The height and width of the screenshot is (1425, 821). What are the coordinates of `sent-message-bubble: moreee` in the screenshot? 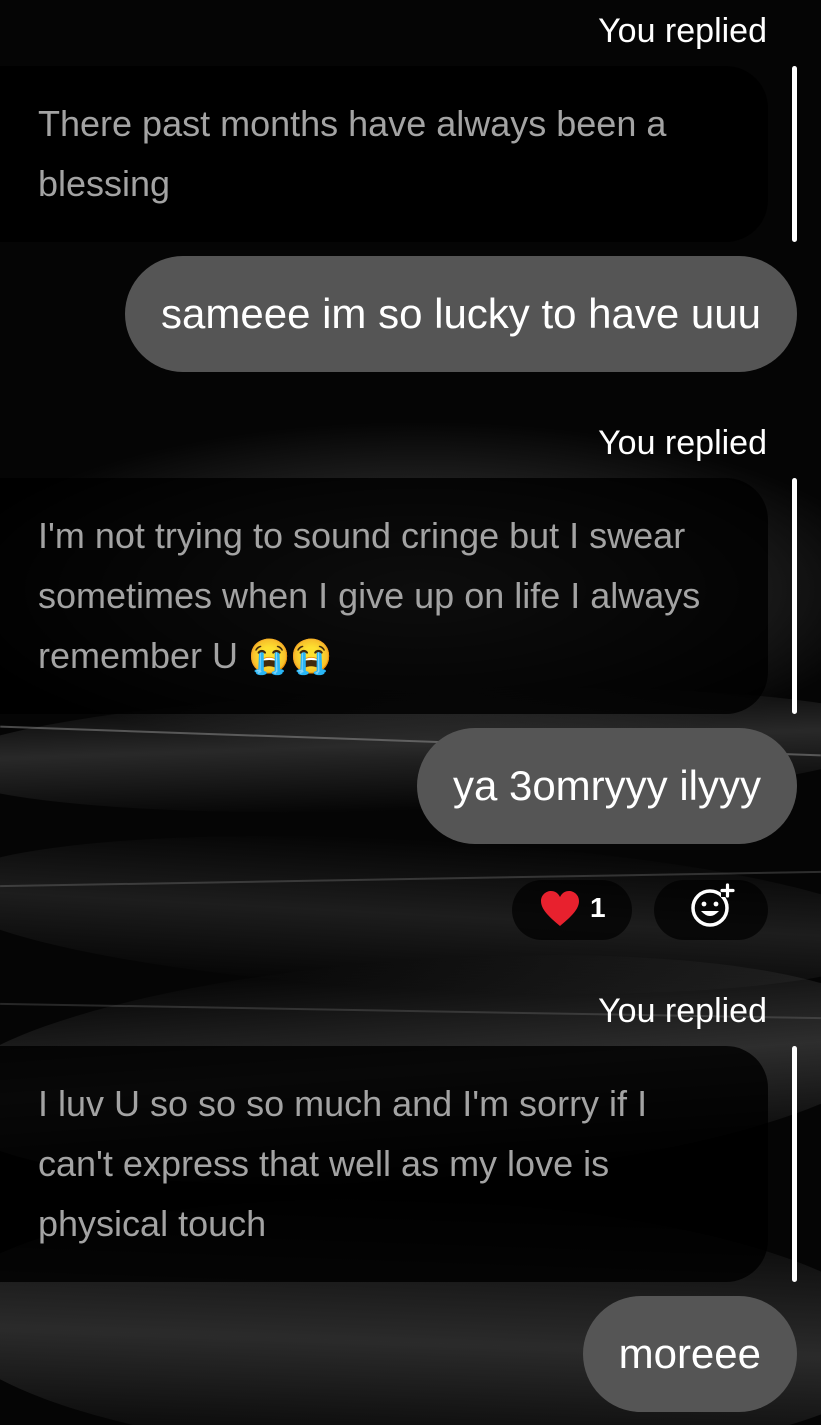 It's located at (689, 1354).